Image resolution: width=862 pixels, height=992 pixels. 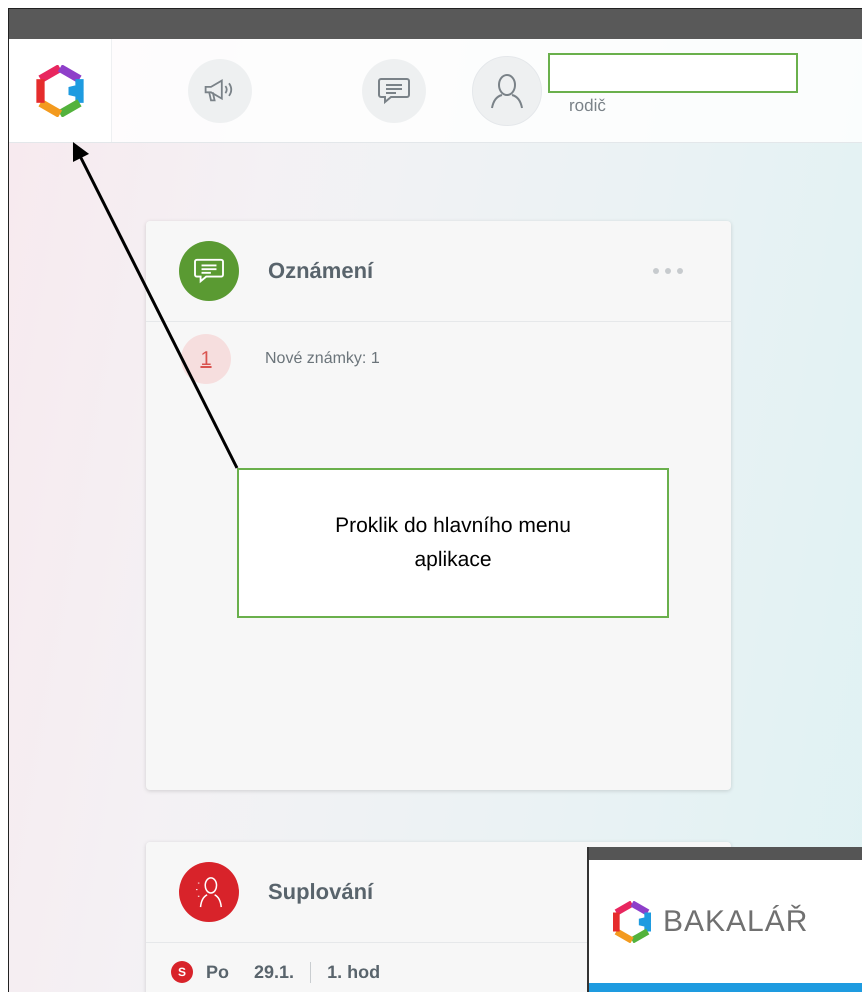 I want to click on grade-badge: 1, so click(x=206, y=359).